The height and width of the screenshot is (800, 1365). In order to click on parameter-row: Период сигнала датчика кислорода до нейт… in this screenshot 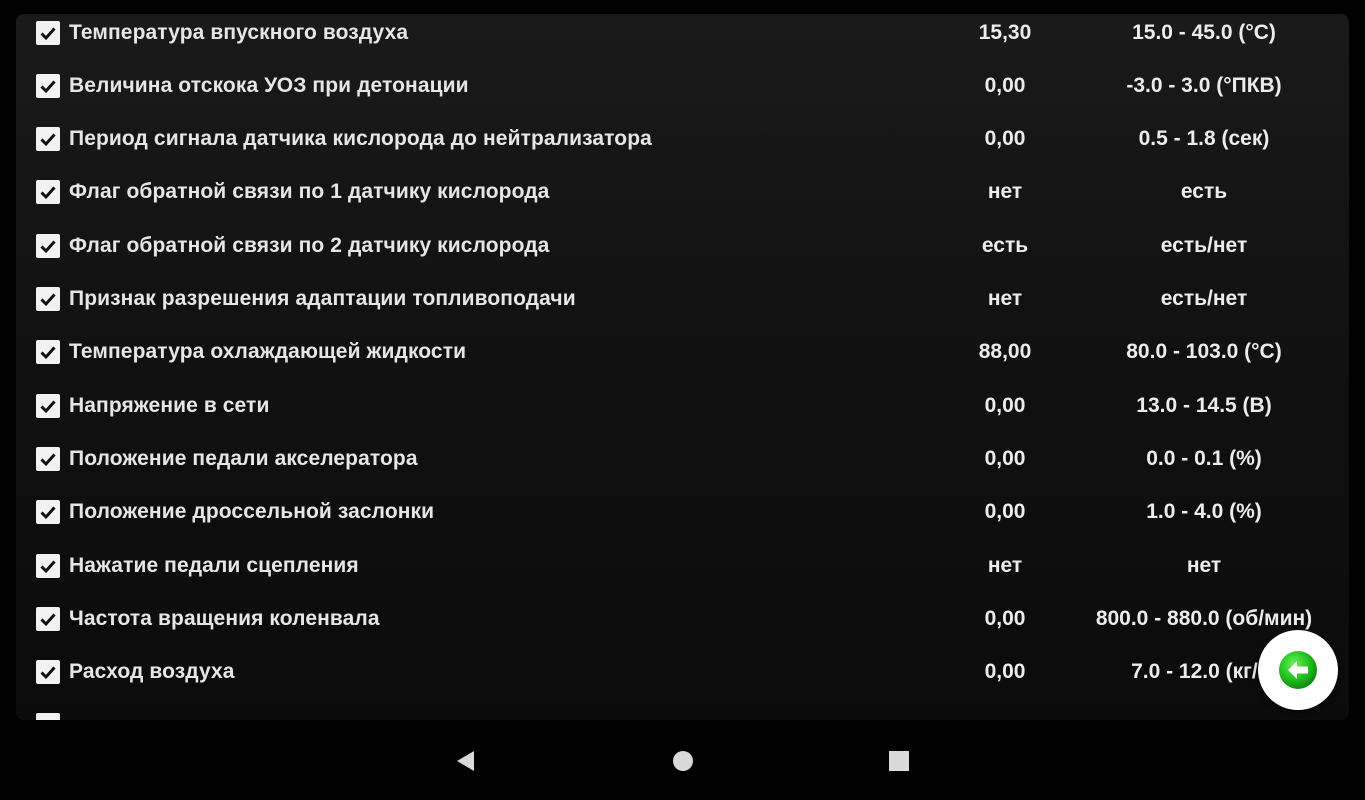, I will do `click(682, 139)`.